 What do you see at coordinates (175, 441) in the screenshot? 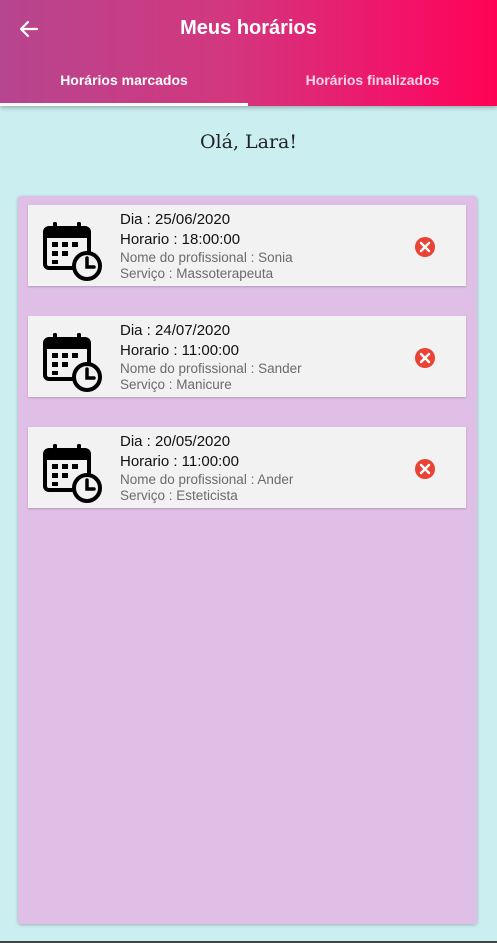
I see `appointment-day: Dia : 20/05/2020` at bounding box center [175, 441].